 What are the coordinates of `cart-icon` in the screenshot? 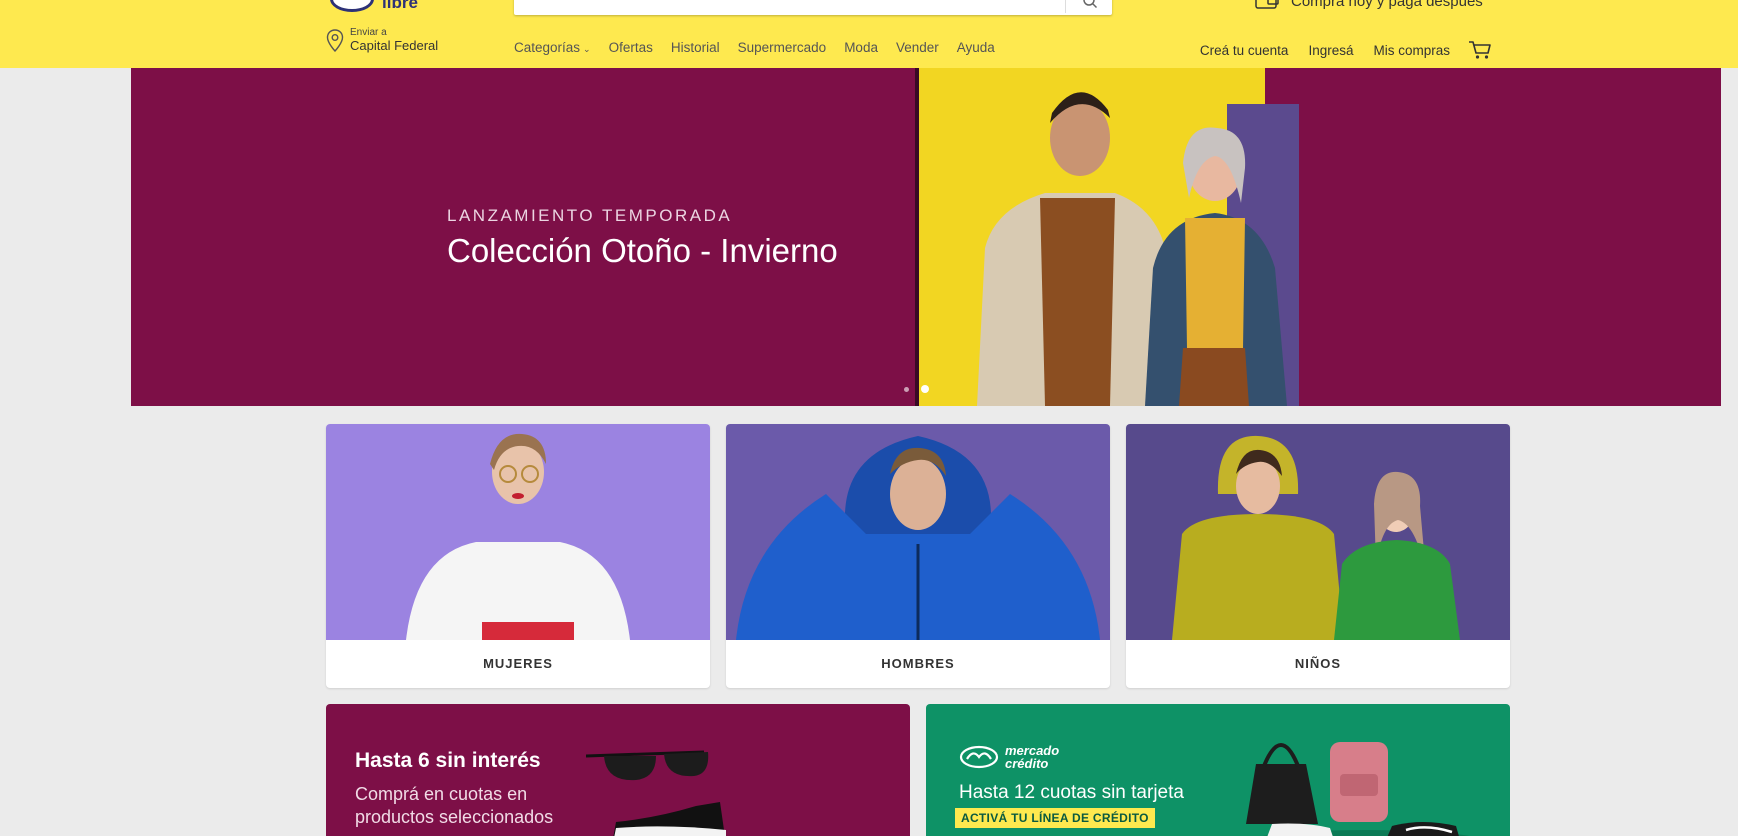 It's located at (1480, 50).